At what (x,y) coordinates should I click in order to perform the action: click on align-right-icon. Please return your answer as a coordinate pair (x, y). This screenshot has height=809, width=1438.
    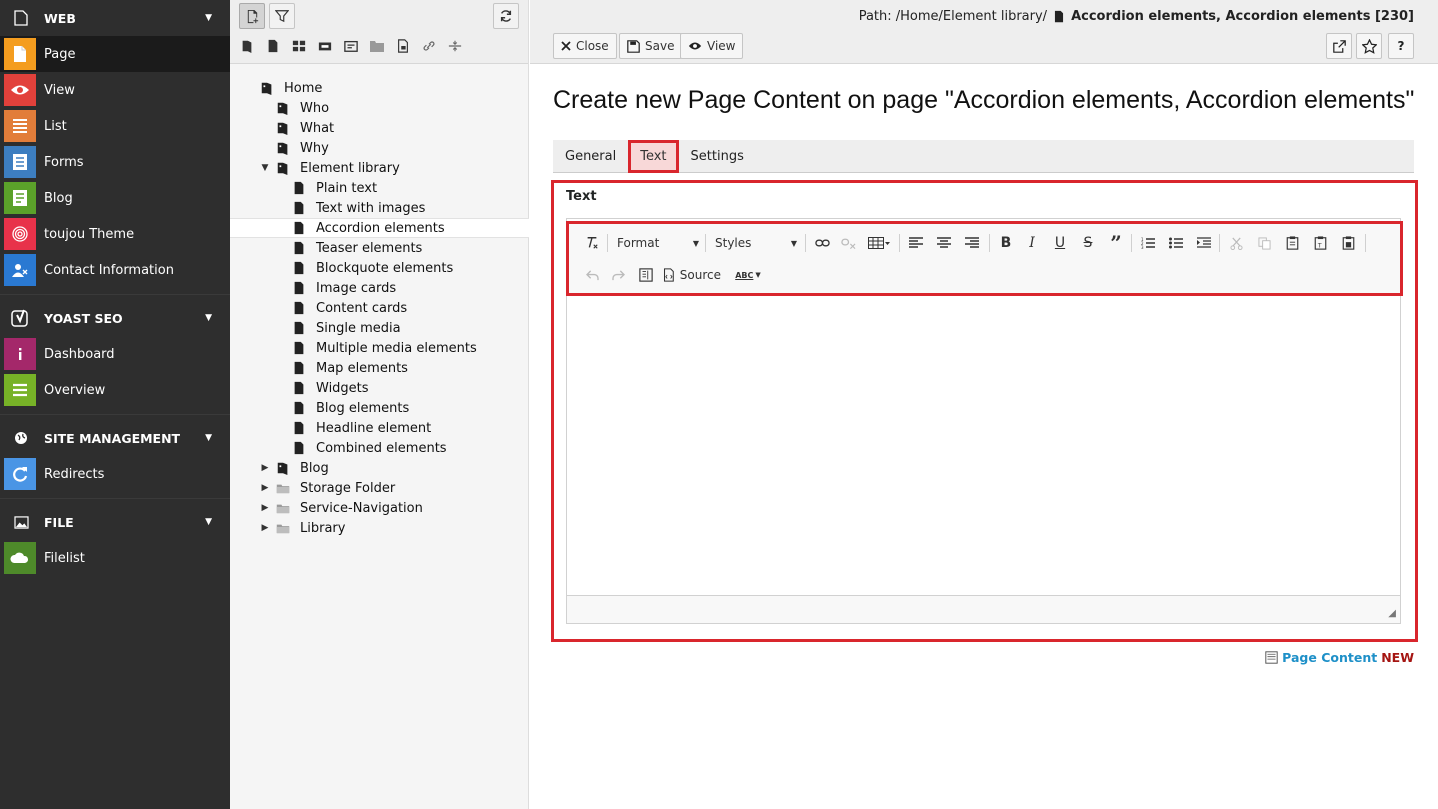
    Looking at the image, I should click on (972, 243).